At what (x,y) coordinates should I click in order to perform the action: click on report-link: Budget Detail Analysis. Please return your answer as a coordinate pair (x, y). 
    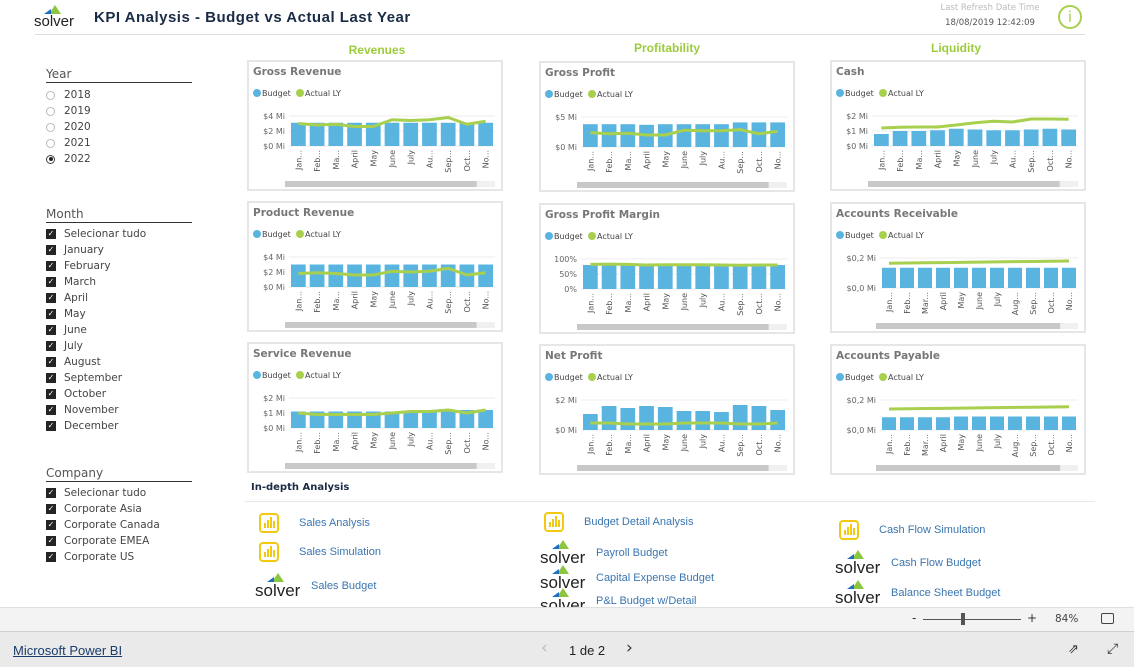
    Looking at the image, I should click on (616, 522).